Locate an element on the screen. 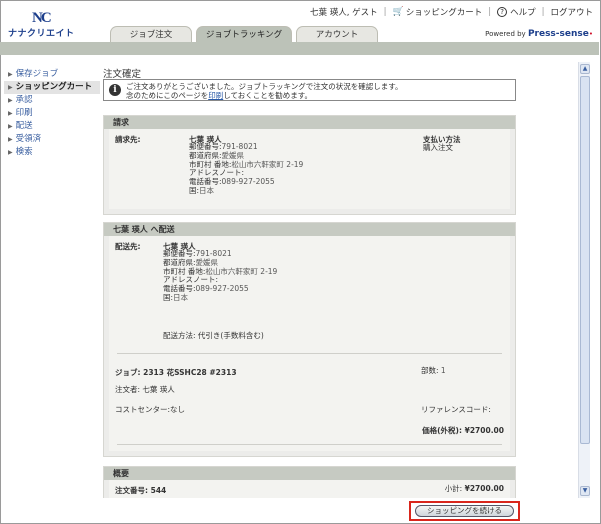 The width and height of the screenshot is (601, 524). orderer: 注文者: 七葉 瑛人 is located at coordinates (145, 390).